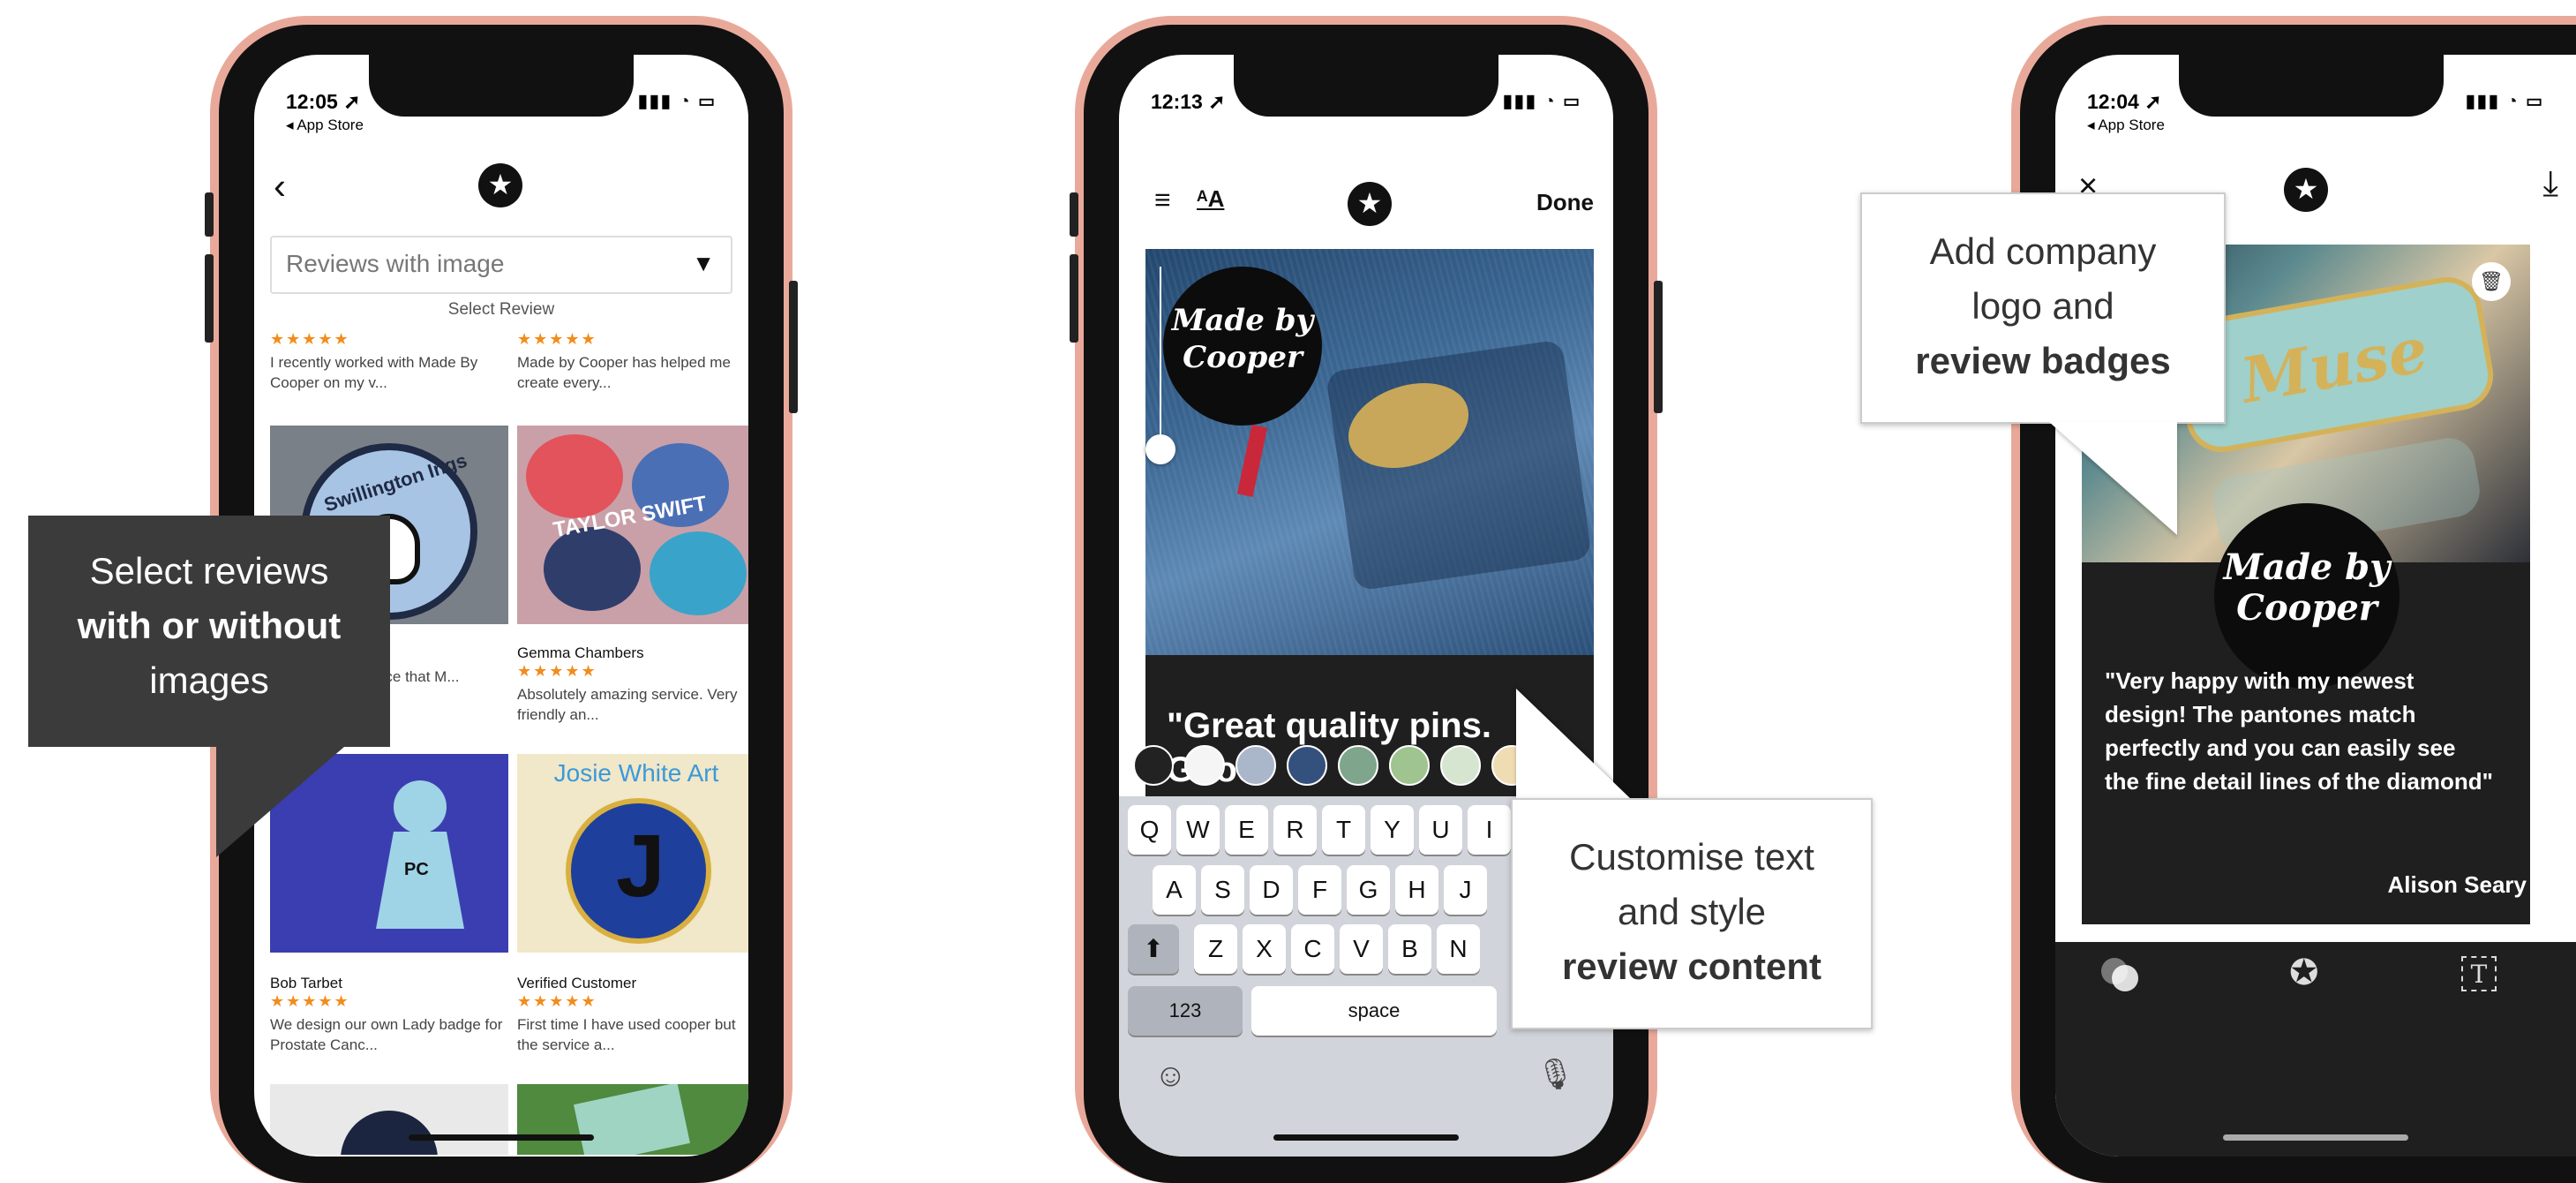  I want to click on callout-line: and style, so click(1692, 911).